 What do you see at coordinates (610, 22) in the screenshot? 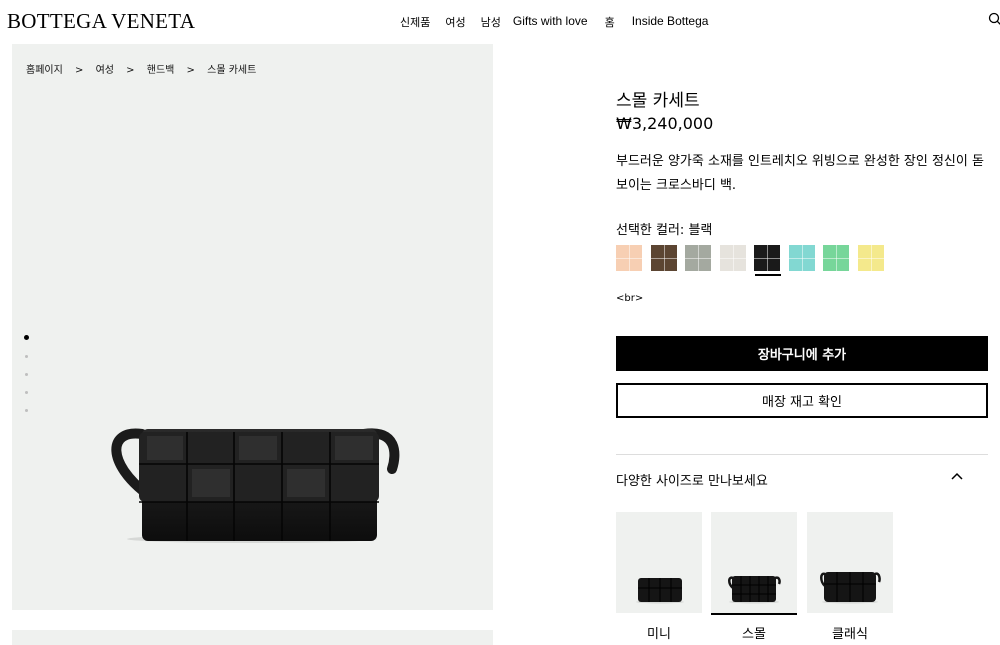
I see `nav-item-home: 홈` at bounding box center [610, 22].